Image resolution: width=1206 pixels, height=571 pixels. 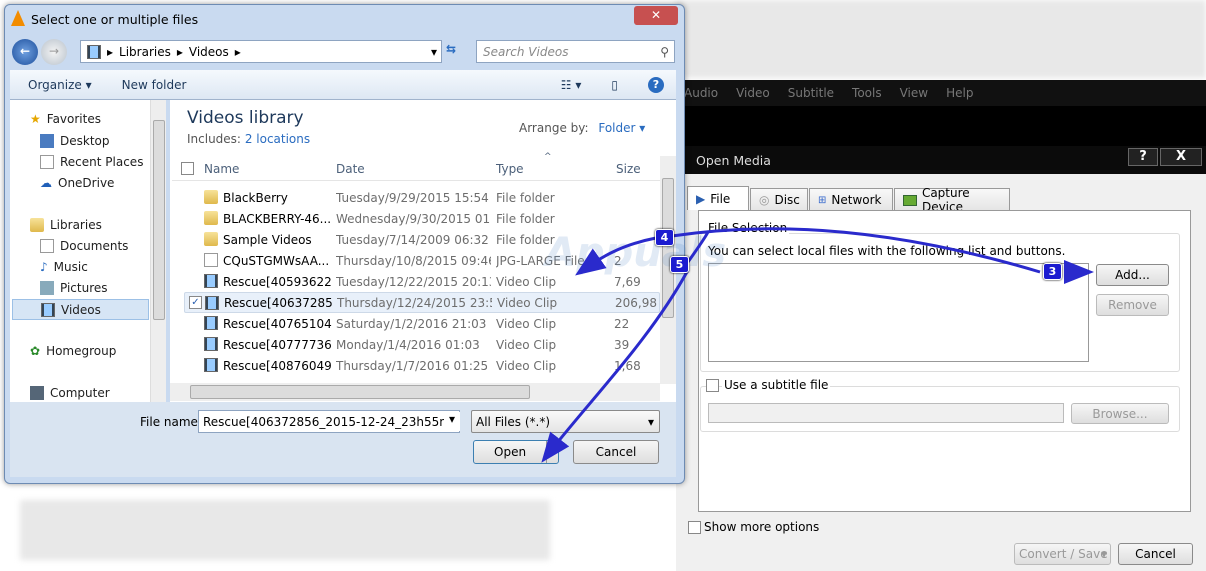 What do you see at coordinates (679, 264) in the screenshot?
I see `step-badge-5: 5` at bounding box center [679, 264].